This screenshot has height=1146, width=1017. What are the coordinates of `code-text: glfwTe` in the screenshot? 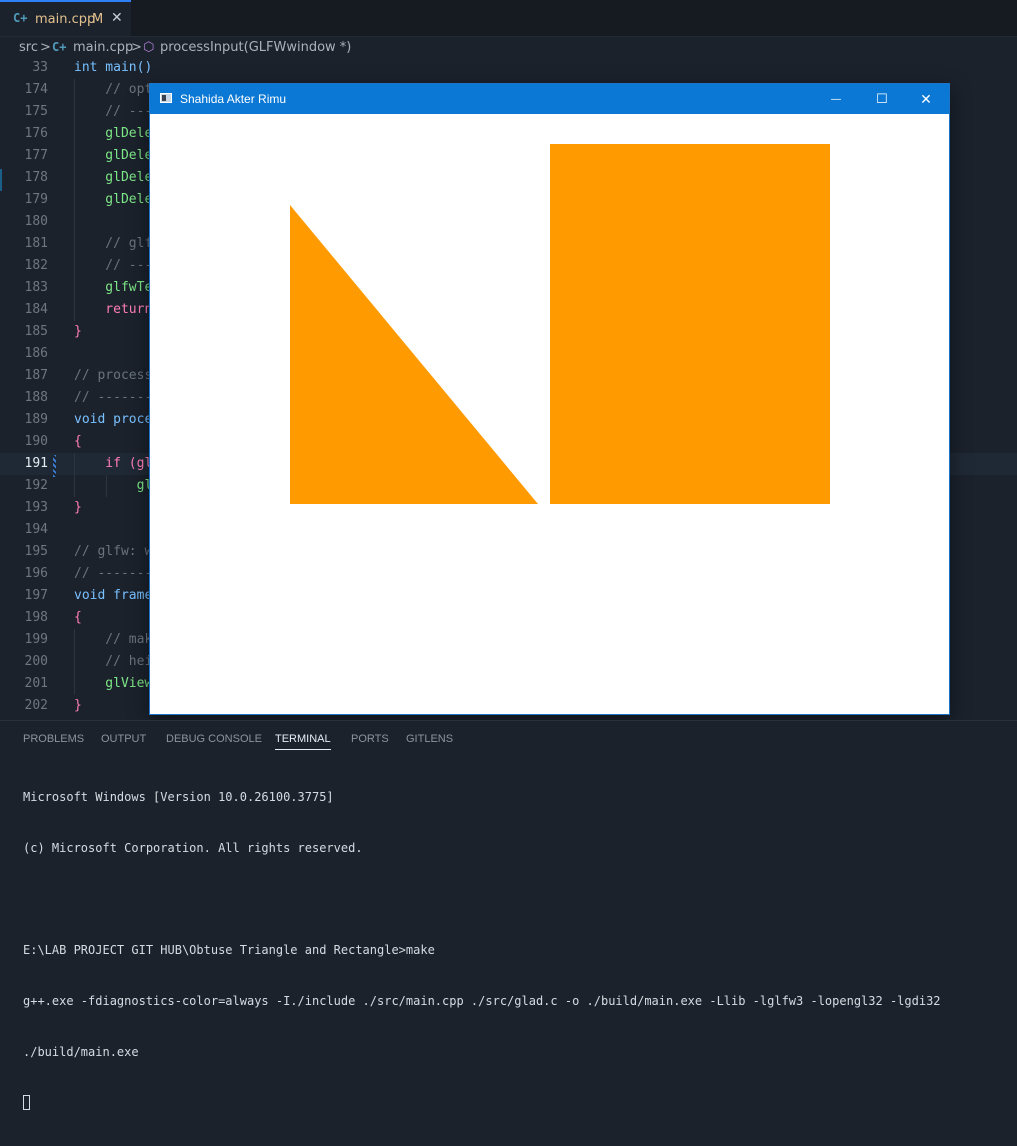 It's located at (113, 287).